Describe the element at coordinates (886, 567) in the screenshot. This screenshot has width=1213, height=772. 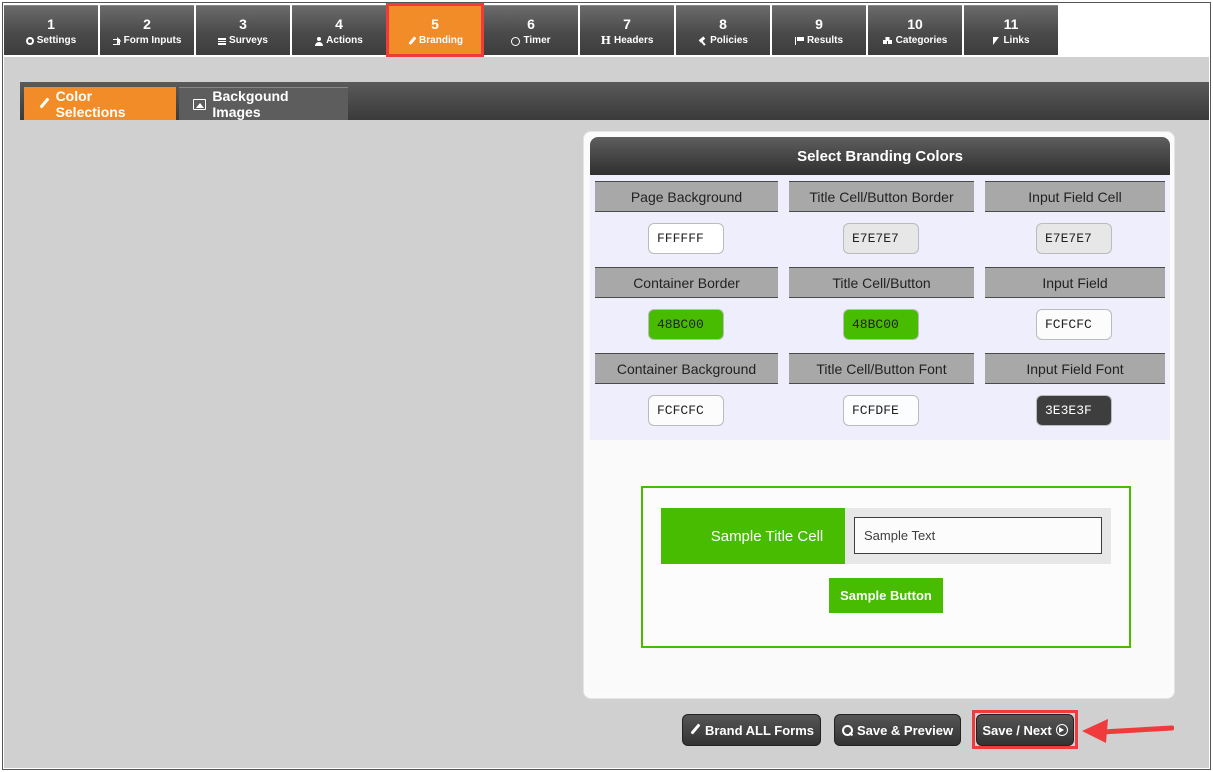
I see `preview-container: Sample Title Cell Sample Button` at that location.